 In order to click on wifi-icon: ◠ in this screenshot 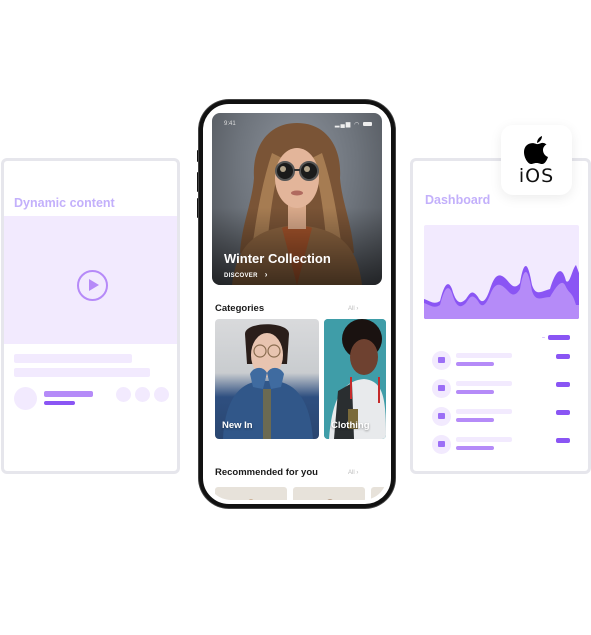, I will do `click(357, 125)`.